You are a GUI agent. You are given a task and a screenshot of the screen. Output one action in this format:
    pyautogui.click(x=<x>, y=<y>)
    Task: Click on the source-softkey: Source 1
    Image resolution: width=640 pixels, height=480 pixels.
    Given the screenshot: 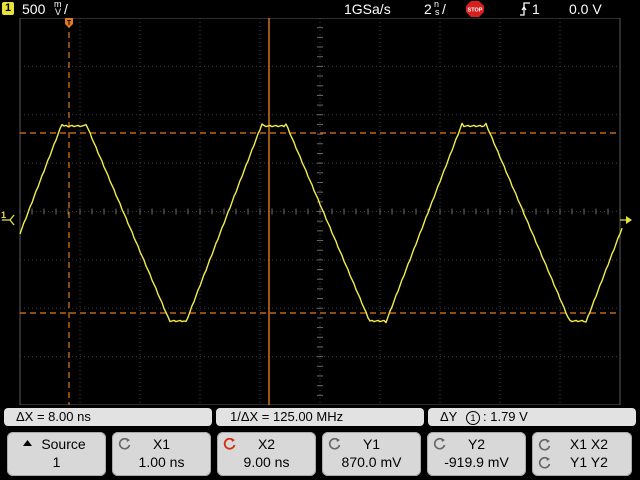 What is the action you would take?
    pyautogui.click(x=56, y=454)
    